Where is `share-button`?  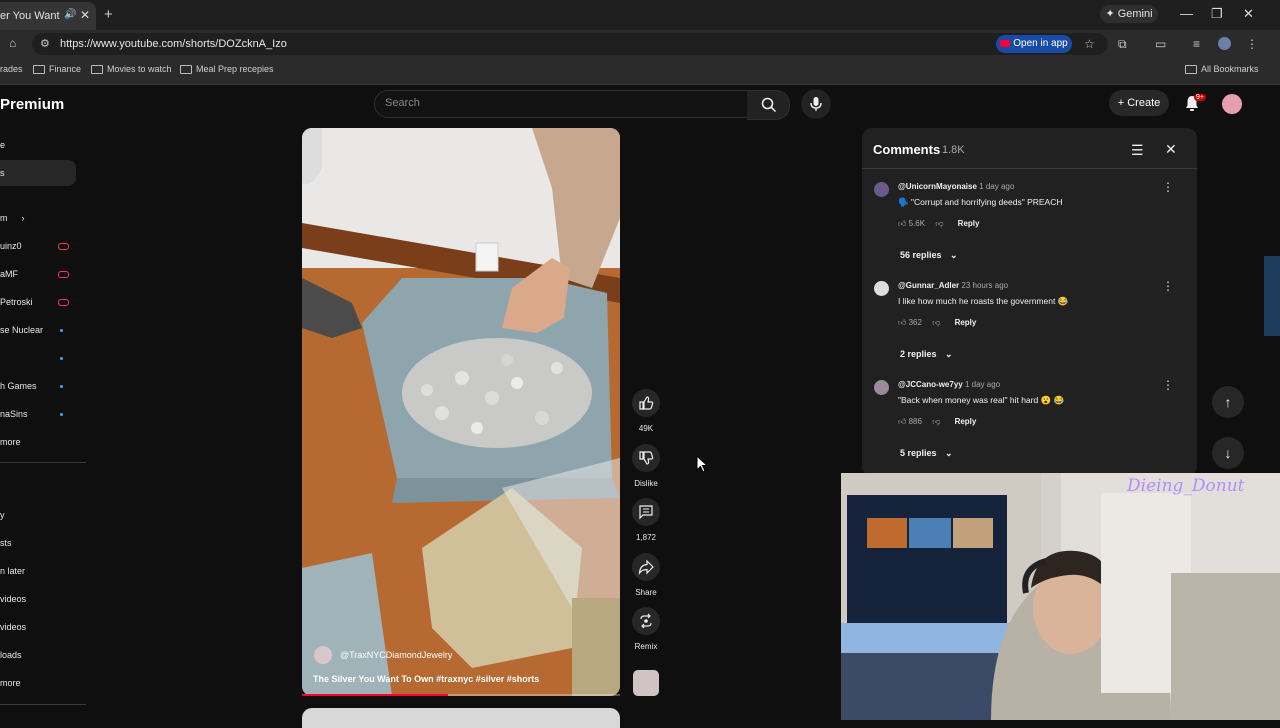
share-button is located at coordinates (646, 567).